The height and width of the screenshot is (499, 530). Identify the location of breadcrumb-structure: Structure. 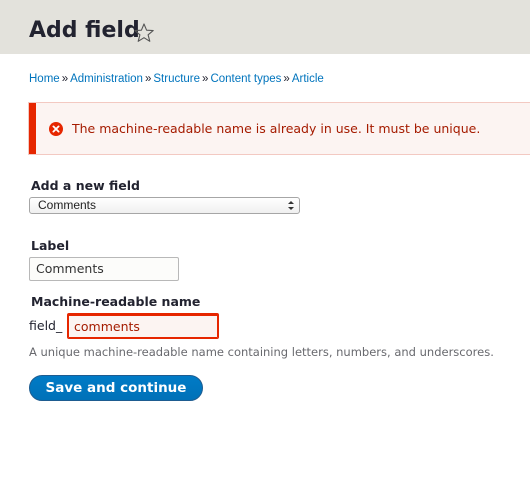
(176, 79).